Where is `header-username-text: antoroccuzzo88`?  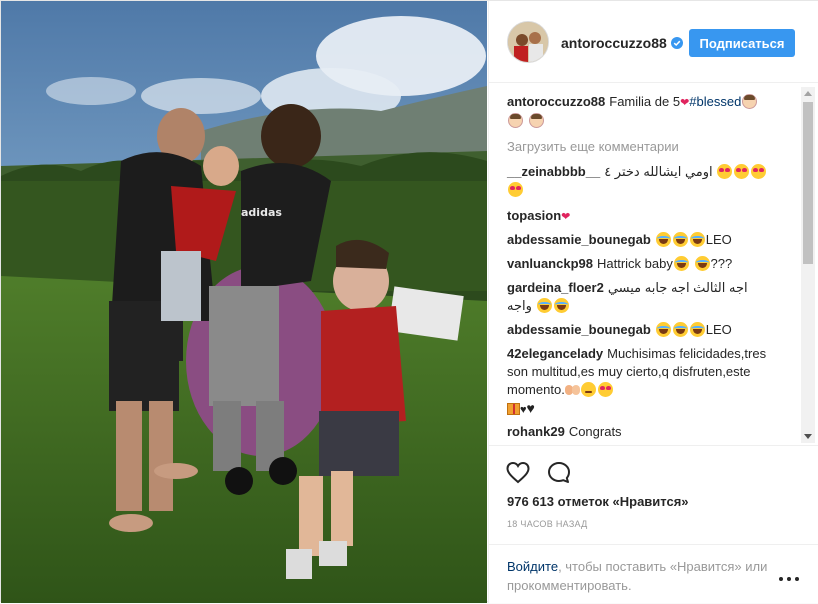 header-username-text: antoroccuzzo88 is located at coordinates (614, 43).